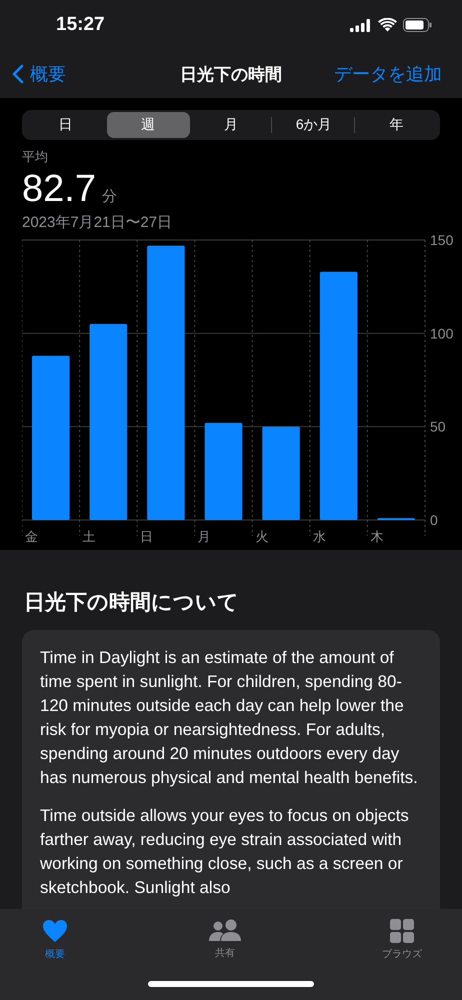 The width and height of the screenshot is (462, 1000). I want to click on x-axis-label: 月, so click(204, 536).